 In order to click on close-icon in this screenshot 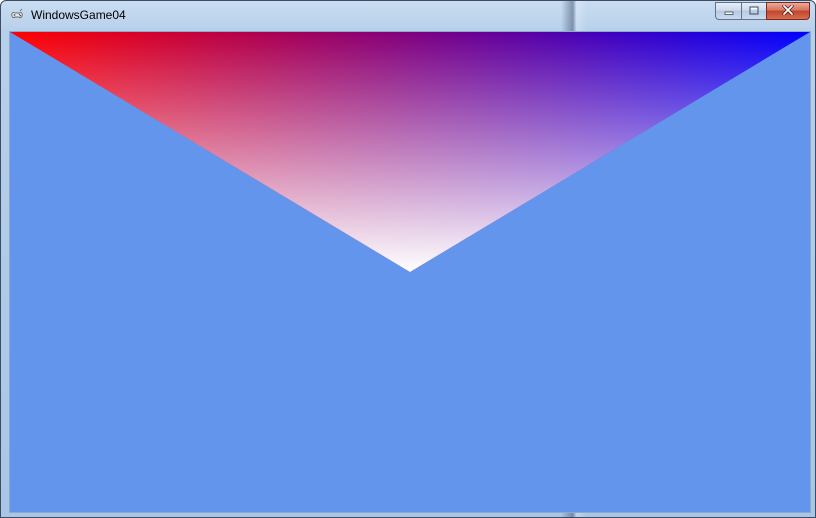, I will do `click(788, 11)`.